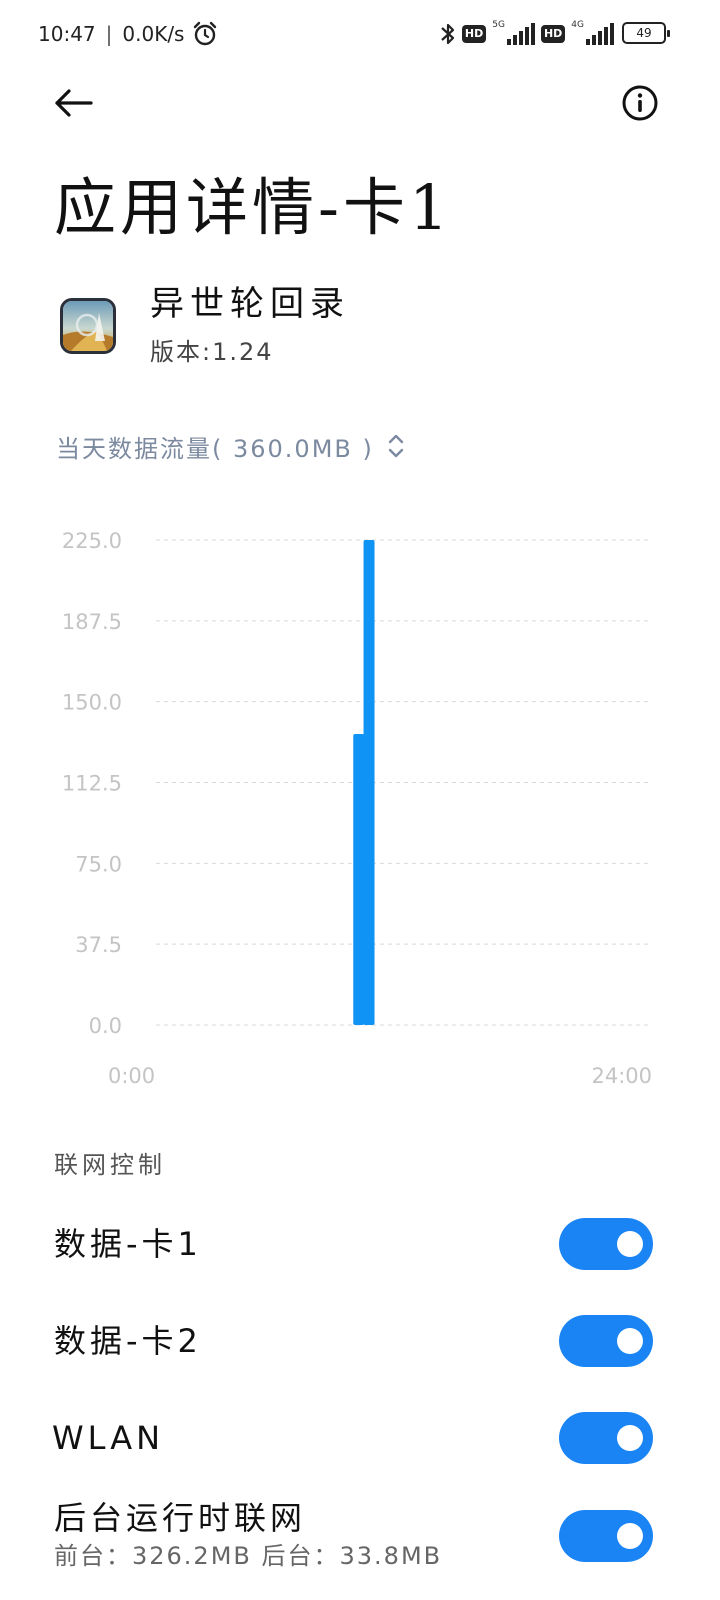 Image resolution: width=720 pixels, height=1600 pixels. What do you see at coordinates (253, 207) in the screenshot?
I see `page-title: 应用详情-卡1` at bounding box center [253, 207].